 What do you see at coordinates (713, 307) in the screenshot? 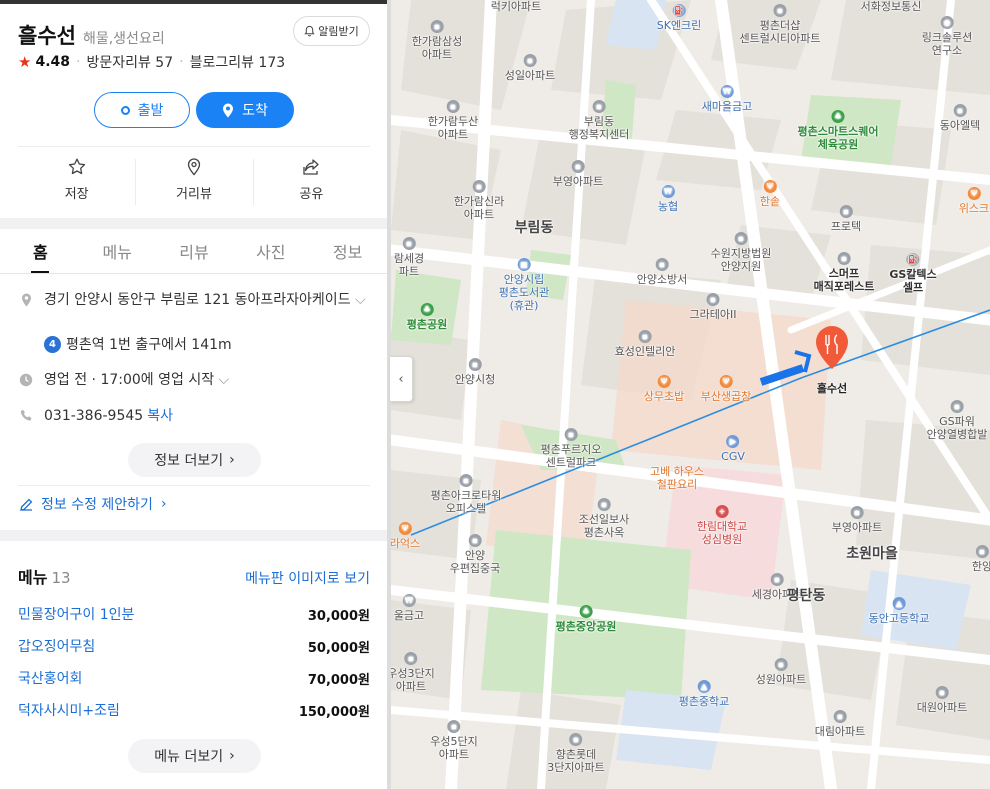
I see `map-label: ▪ 그라테아II` at bounding box center [713, 307].